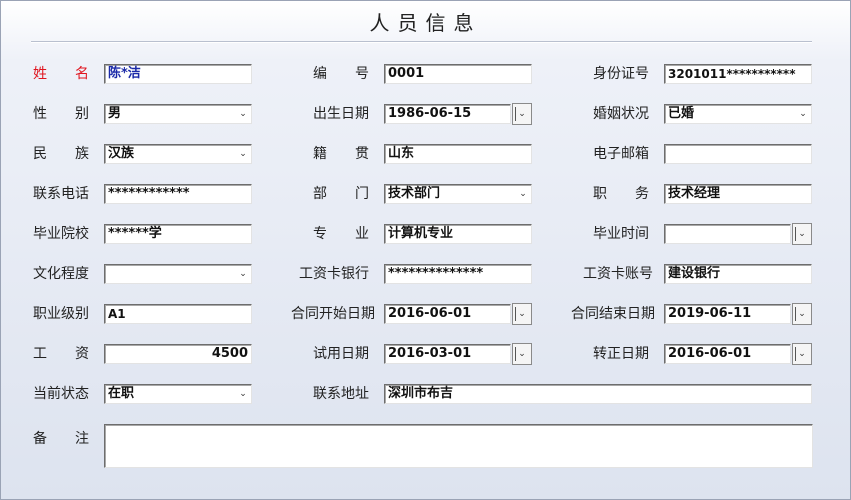 This screenshot has width=851, height=500. What do you see at coordinates (458, 234) in the screenshot?
I see `major-field: 计算机专业` at bounding box center [458, 234].